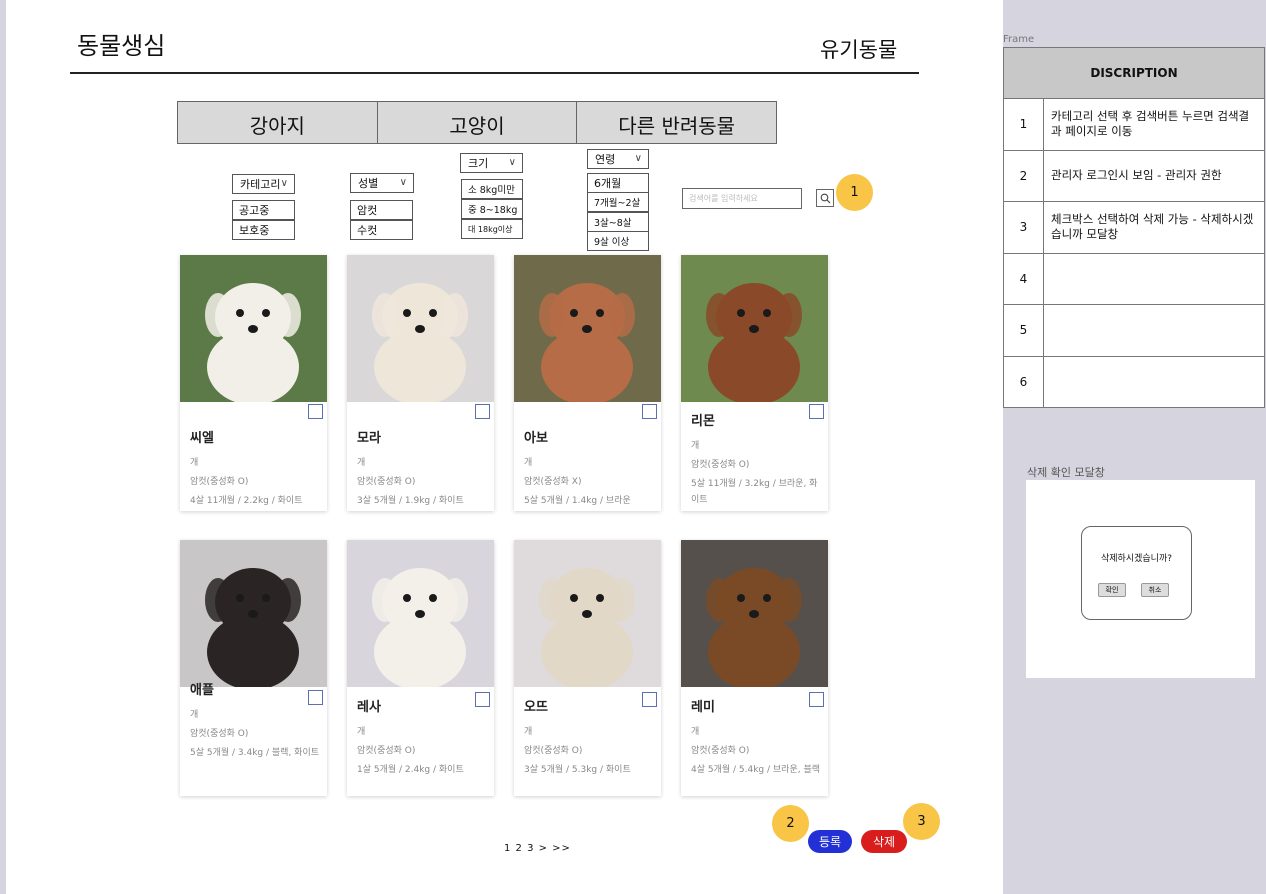 The height and width of the screenshot is (894, 1266). I want to click on tab-other-pets: 다른 반려동물, so click(676, 122).